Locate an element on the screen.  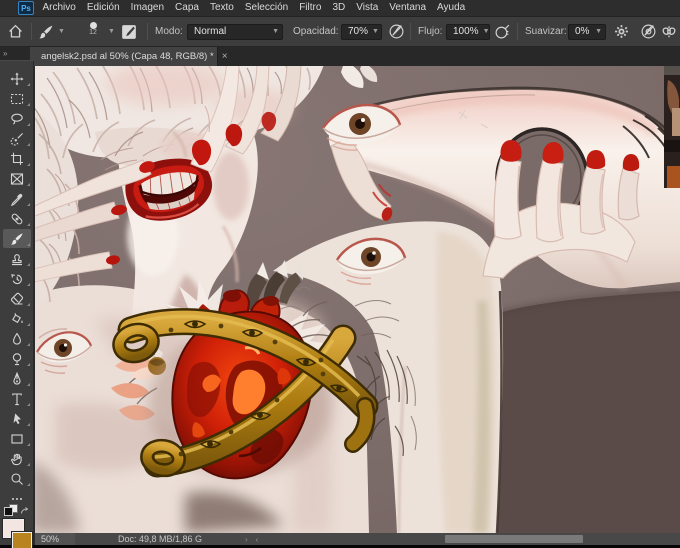
tool-frame is located at coordinates (17, 178).